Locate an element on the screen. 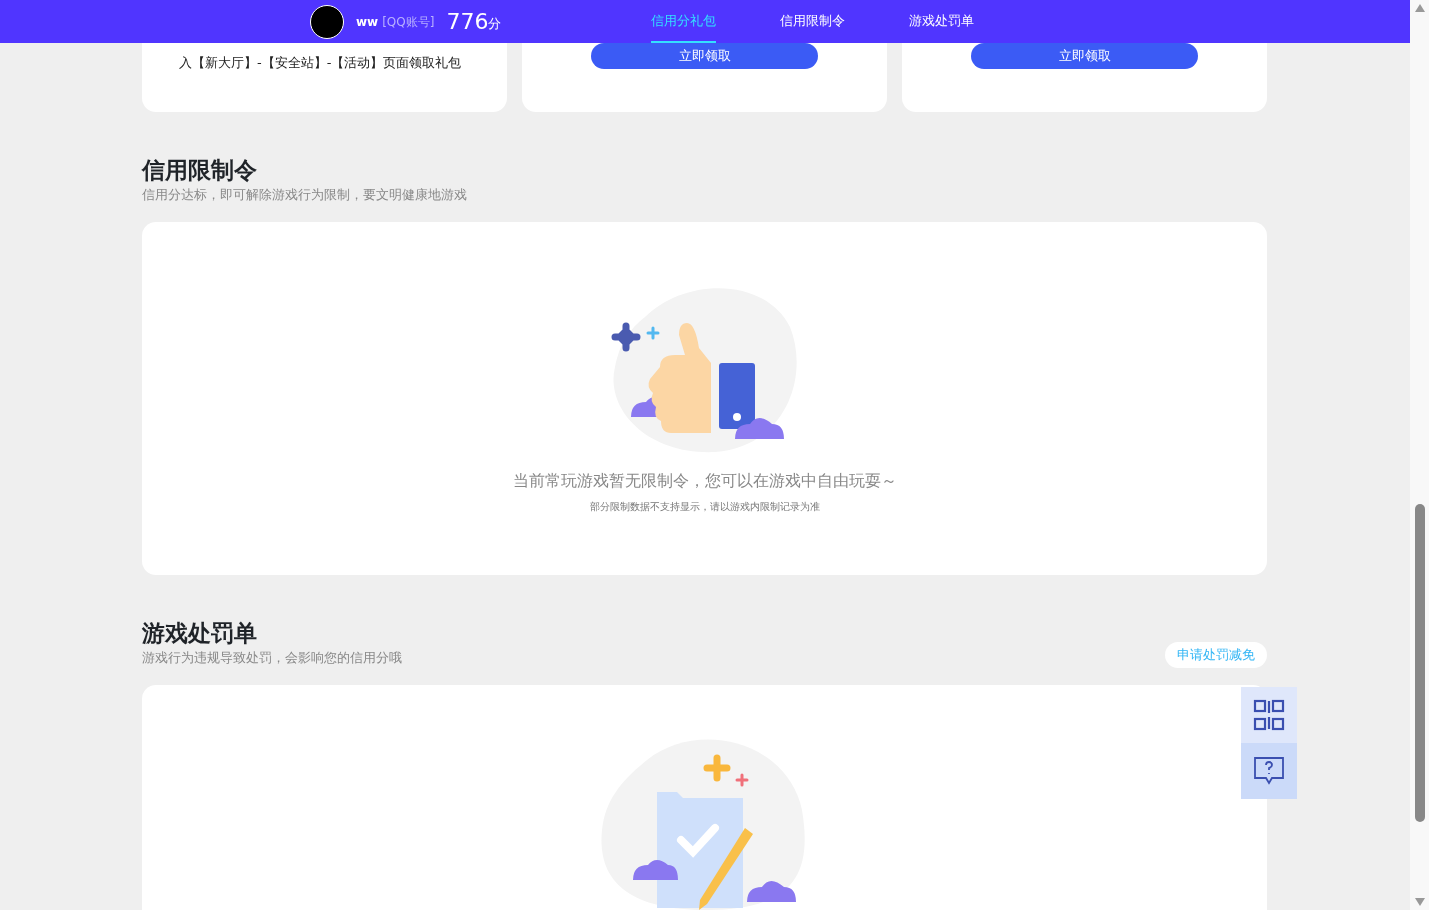 The image size is (1429, 910). section-title: 信用限制令 is located at coordinates (200, 170).